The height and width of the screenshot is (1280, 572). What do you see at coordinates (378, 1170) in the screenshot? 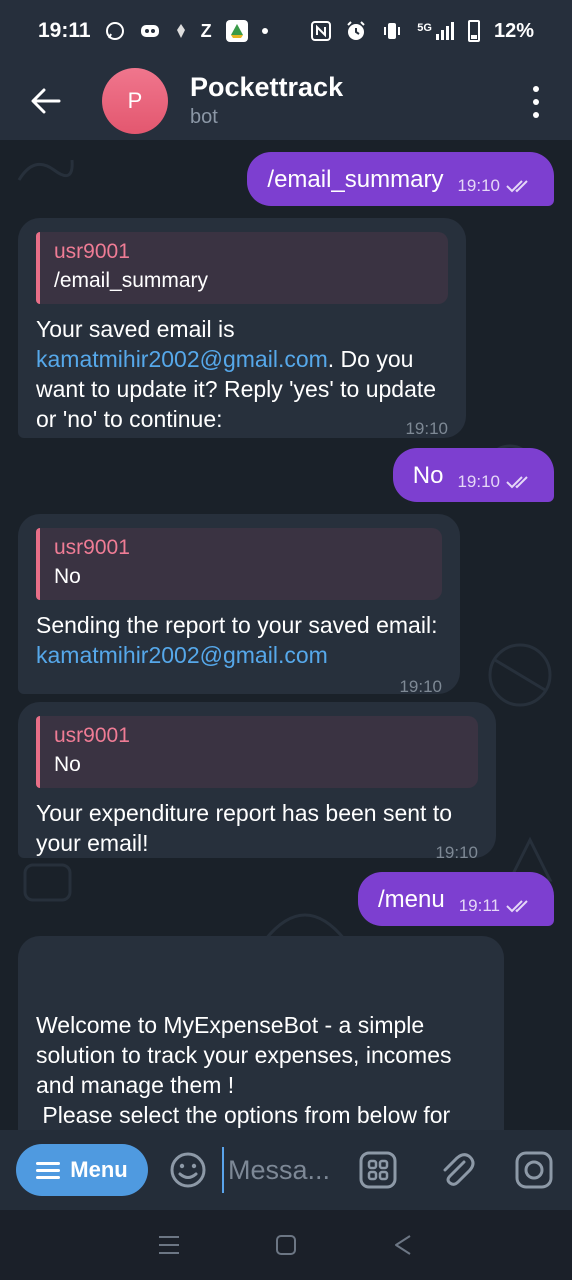
I see `sticker-grid-icon` at bounding box center [378, 1170].